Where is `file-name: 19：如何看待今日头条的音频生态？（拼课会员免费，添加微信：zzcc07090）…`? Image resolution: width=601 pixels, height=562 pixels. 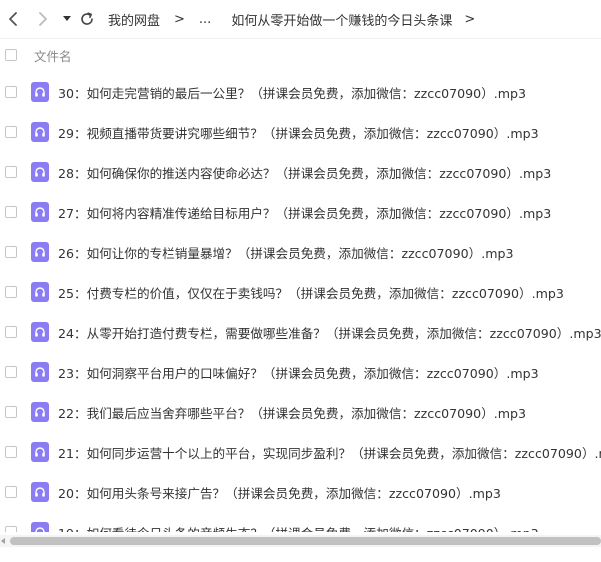 file-name: 19：如何看待今日头条的音频生态？（拼课会员免费，添加微信：zzcc07090）… is located at coordinates (298, 528).